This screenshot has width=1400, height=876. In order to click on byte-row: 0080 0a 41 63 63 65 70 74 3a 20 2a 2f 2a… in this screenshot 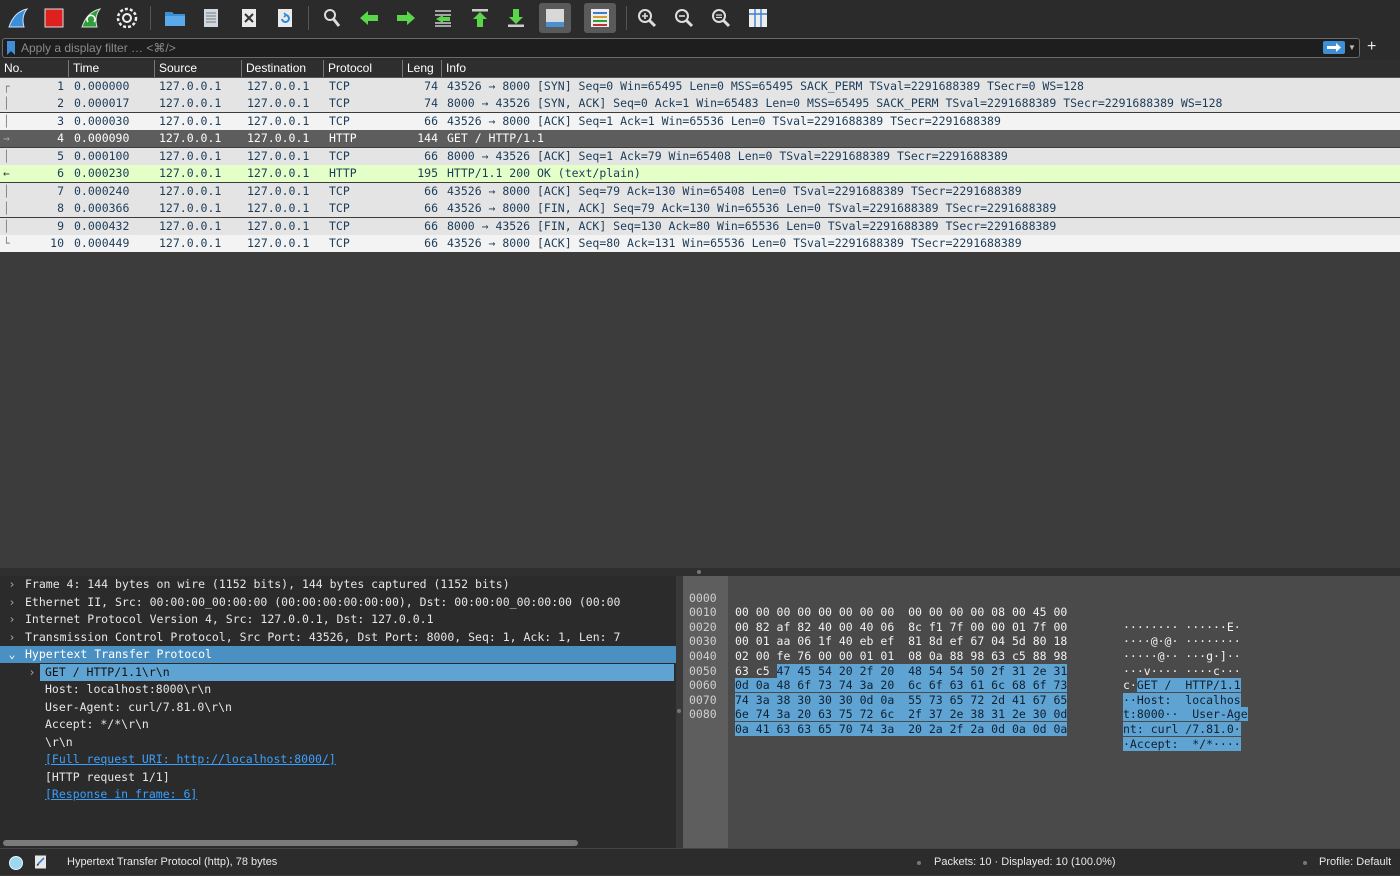, I will do `click(1041, 722)`.